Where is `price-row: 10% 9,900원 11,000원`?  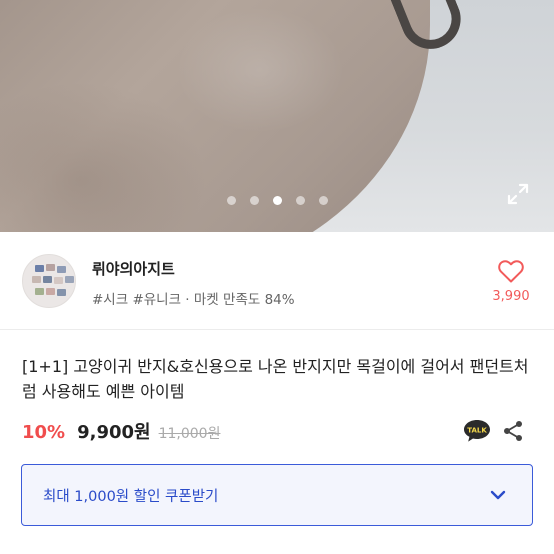
price-row: 10% 9,900원 11,000원 is located at coordinates (121, 431).